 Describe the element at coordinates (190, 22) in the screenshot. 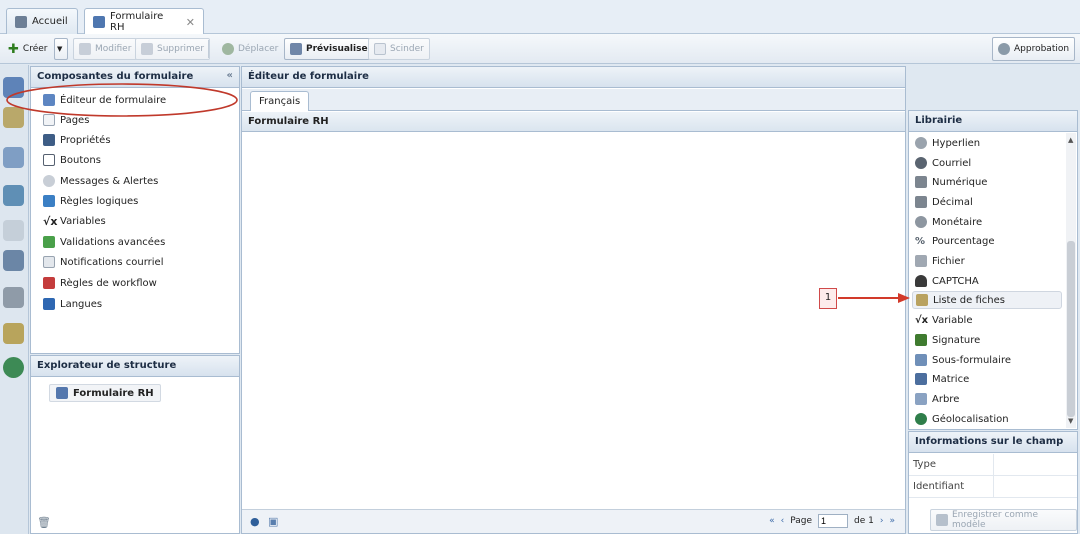

I see `close-icon: ✕` at that location.